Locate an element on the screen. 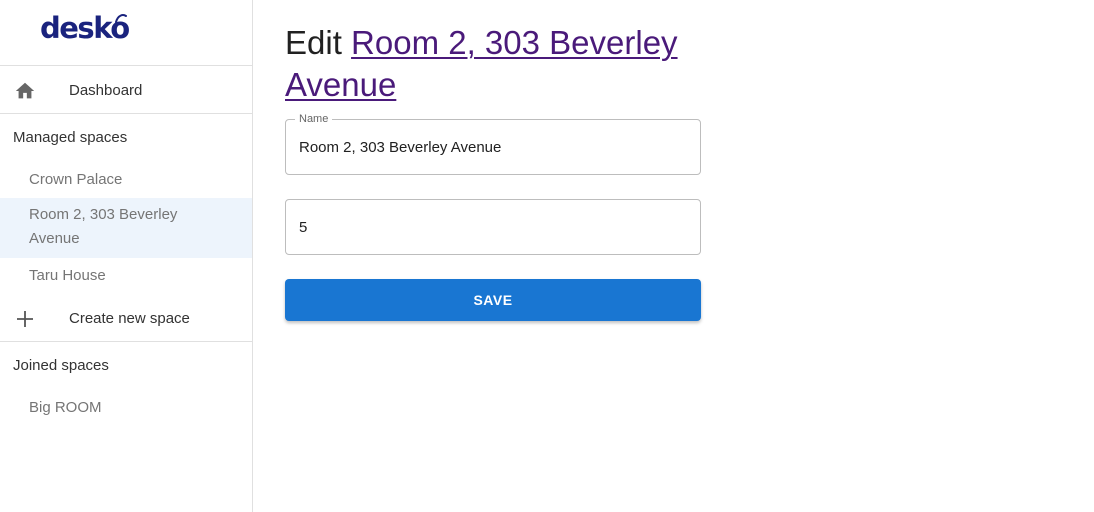 The image size is (1094, 512). save-button: SAVE is located at coordinates (493, 300).